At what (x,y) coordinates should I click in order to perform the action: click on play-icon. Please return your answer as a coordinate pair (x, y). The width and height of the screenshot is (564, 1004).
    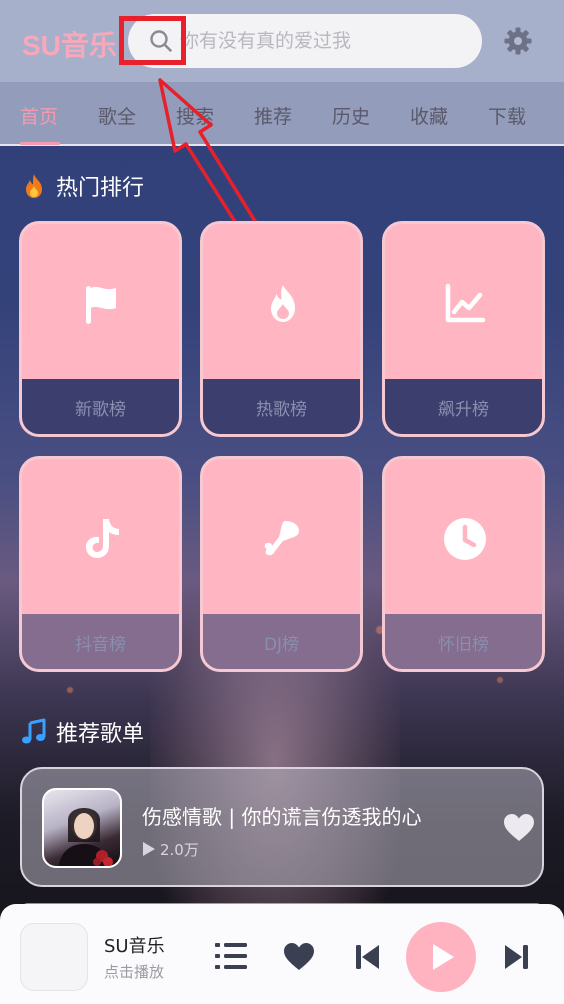
    Looking at the image, I should click on (443, 959).